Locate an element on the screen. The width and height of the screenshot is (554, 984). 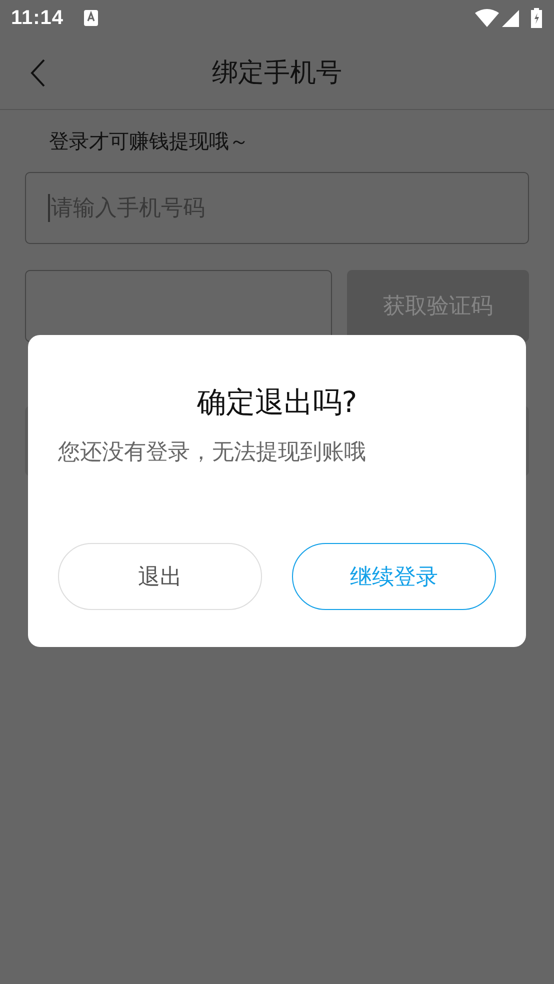
signal-icon is located at coordinates (510, 18).